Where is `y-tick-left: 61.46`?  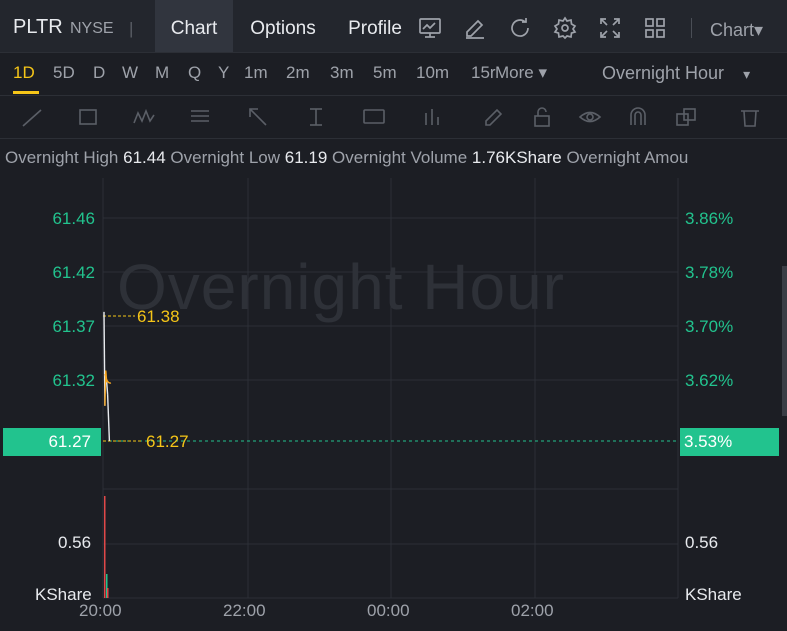
y-tick-left: 61.46 is located at coordinates (73, 218).